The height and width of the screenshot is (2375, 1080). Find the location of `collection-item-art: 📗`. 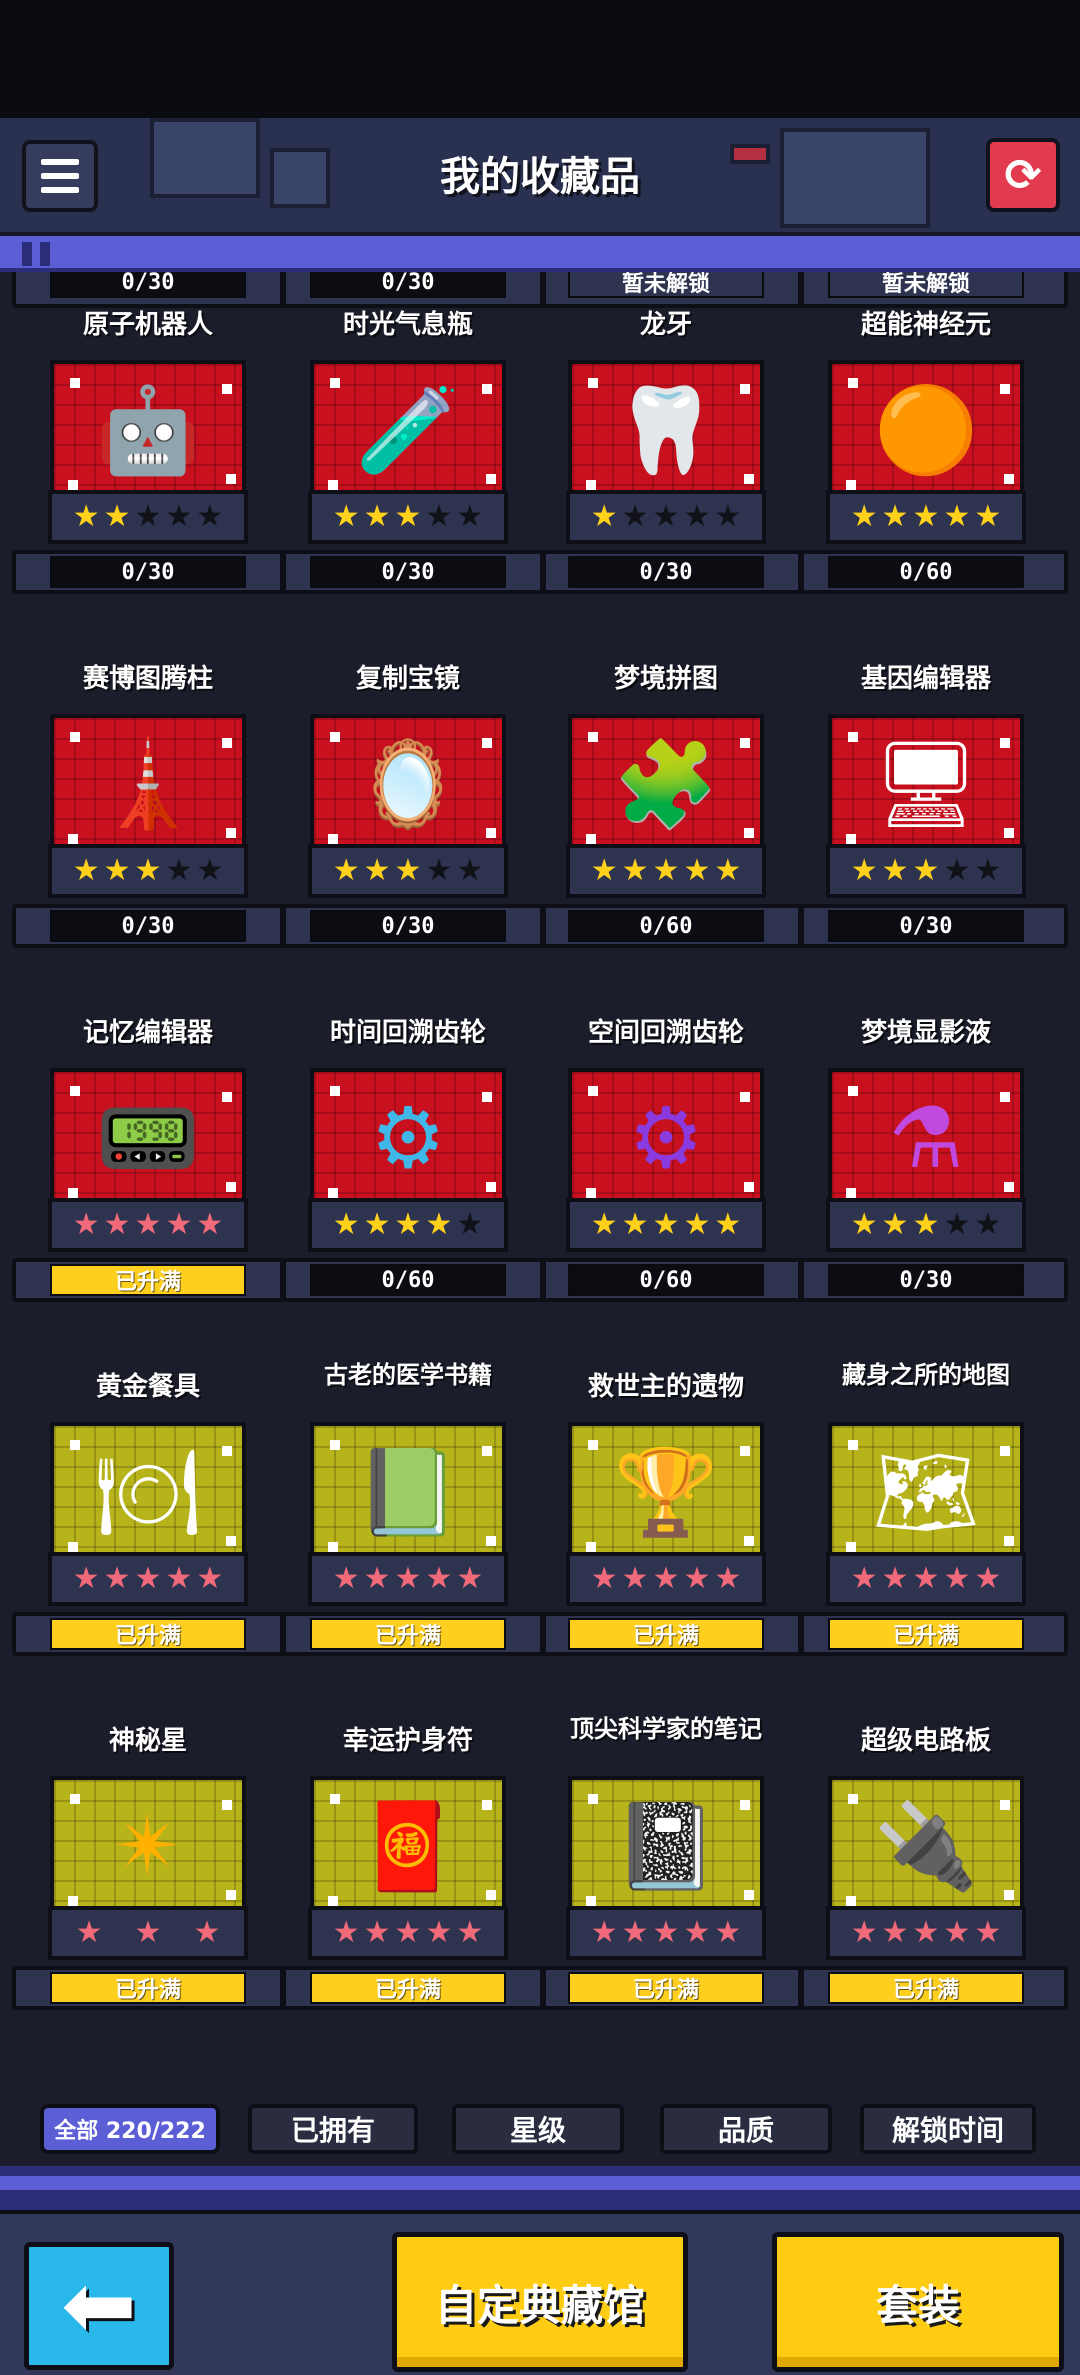

collection-item-art: 📗 is located at coordinates (408, 1492).